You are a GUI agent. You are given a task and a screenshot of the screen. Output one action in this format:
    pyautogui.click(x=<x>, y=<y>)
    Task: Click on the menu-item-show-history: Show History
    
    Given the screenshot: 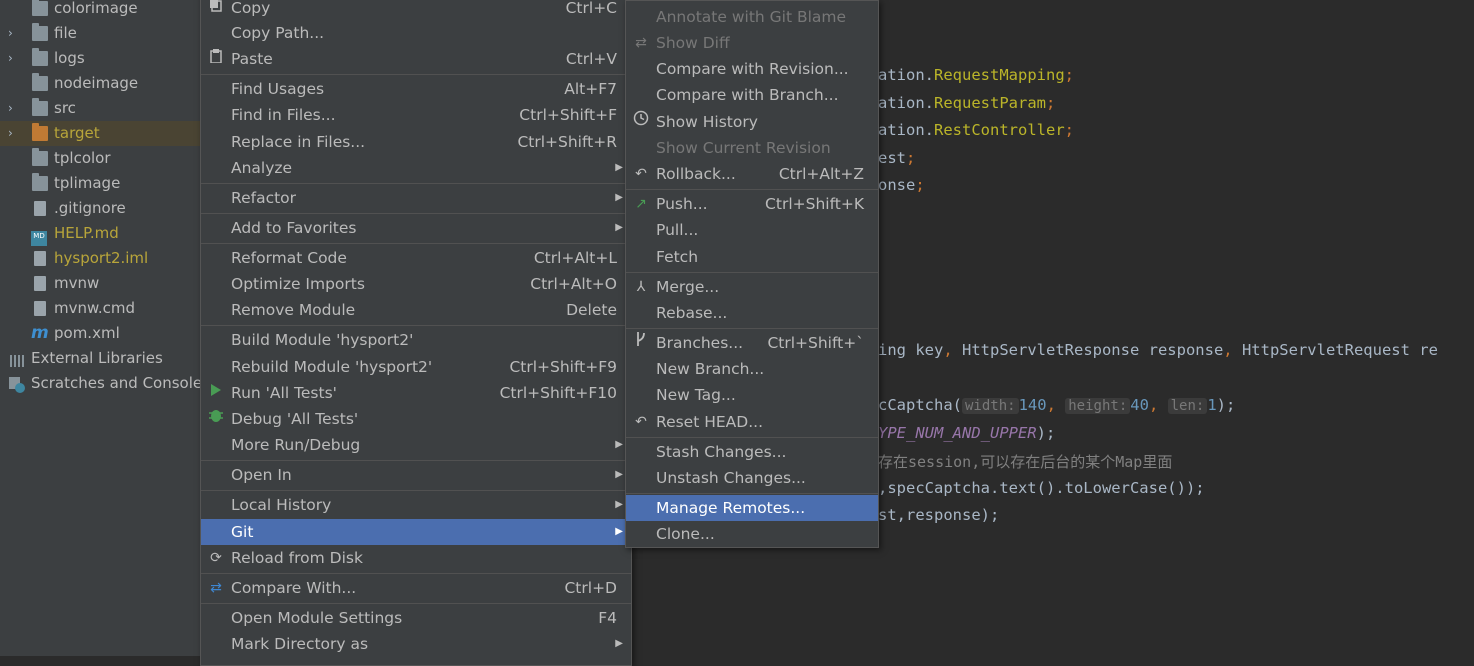 What is the action you would take?
    pyautogui.click(x=752, y=122)
    